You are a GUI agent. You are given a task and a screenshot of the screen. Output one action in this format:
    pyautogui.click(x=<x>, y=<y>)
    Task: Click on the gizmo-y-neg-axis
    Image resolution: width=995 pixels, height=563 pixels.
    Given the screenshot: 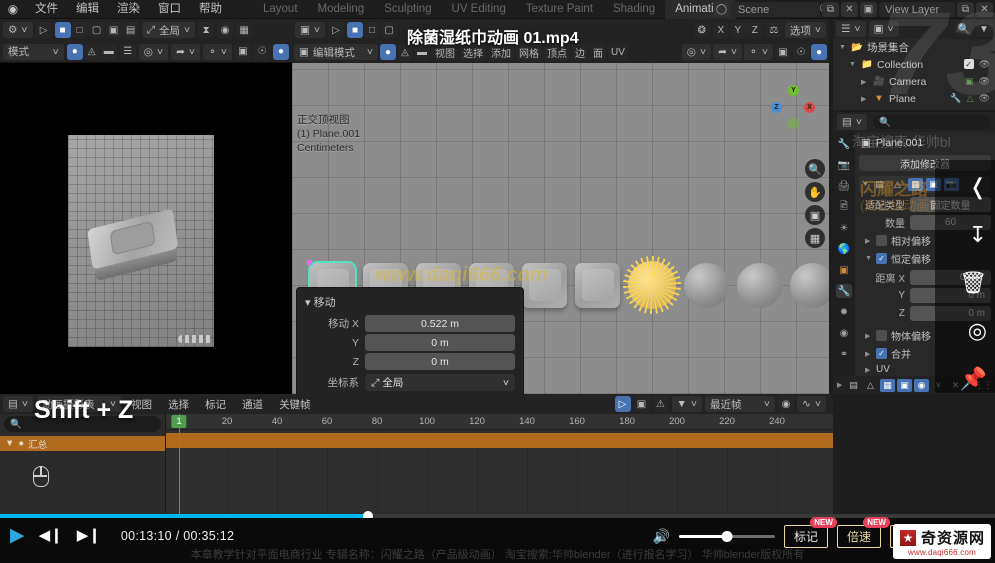 What is the action you would take?
    pyautogui.click(x=793, y=123)
    